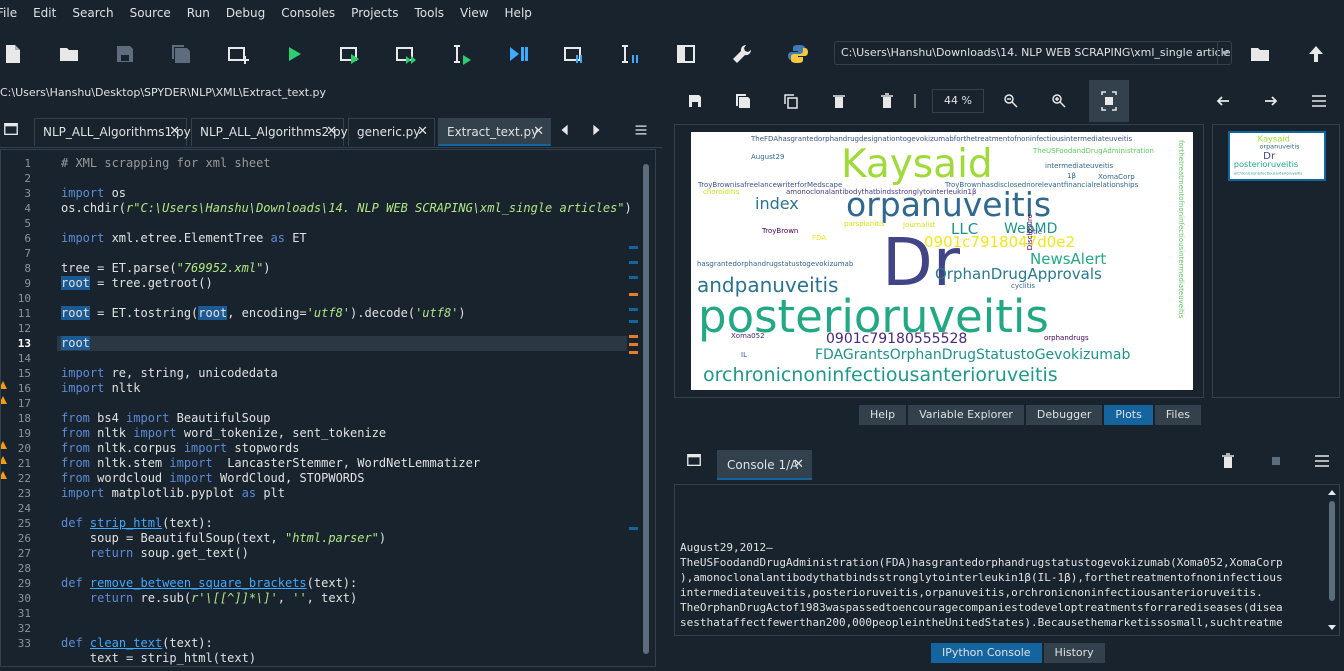  I want to click on code-line: text = strip_html(text), so click(159, 658).